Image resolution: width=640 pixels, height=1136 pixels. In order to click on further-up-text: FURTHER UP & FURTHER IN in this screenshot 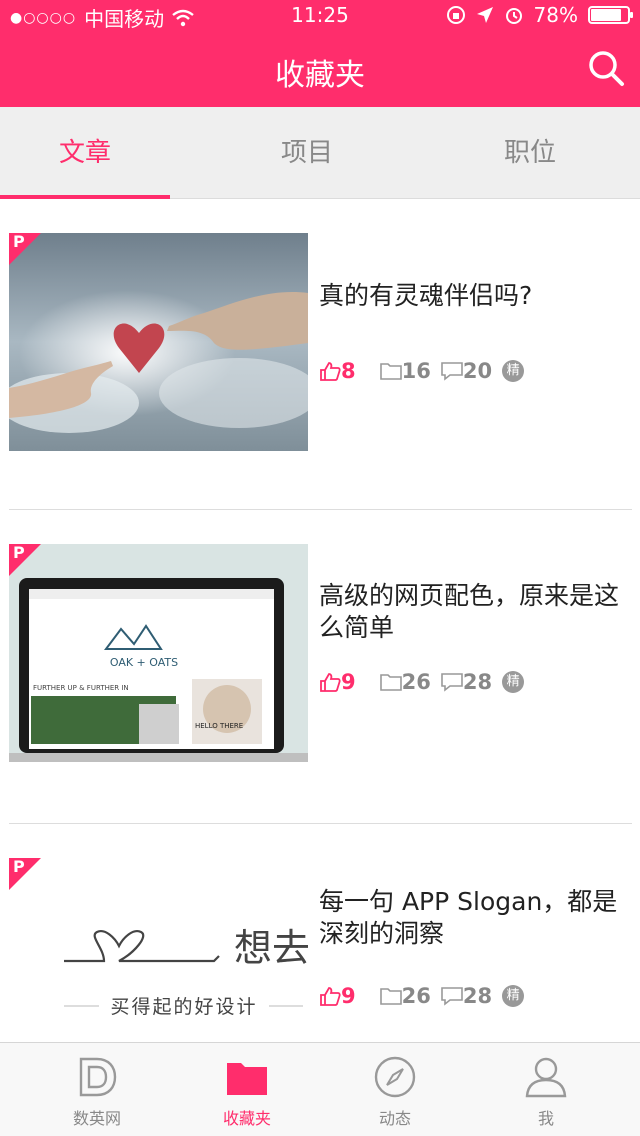, I will do `click(81, 688)`.